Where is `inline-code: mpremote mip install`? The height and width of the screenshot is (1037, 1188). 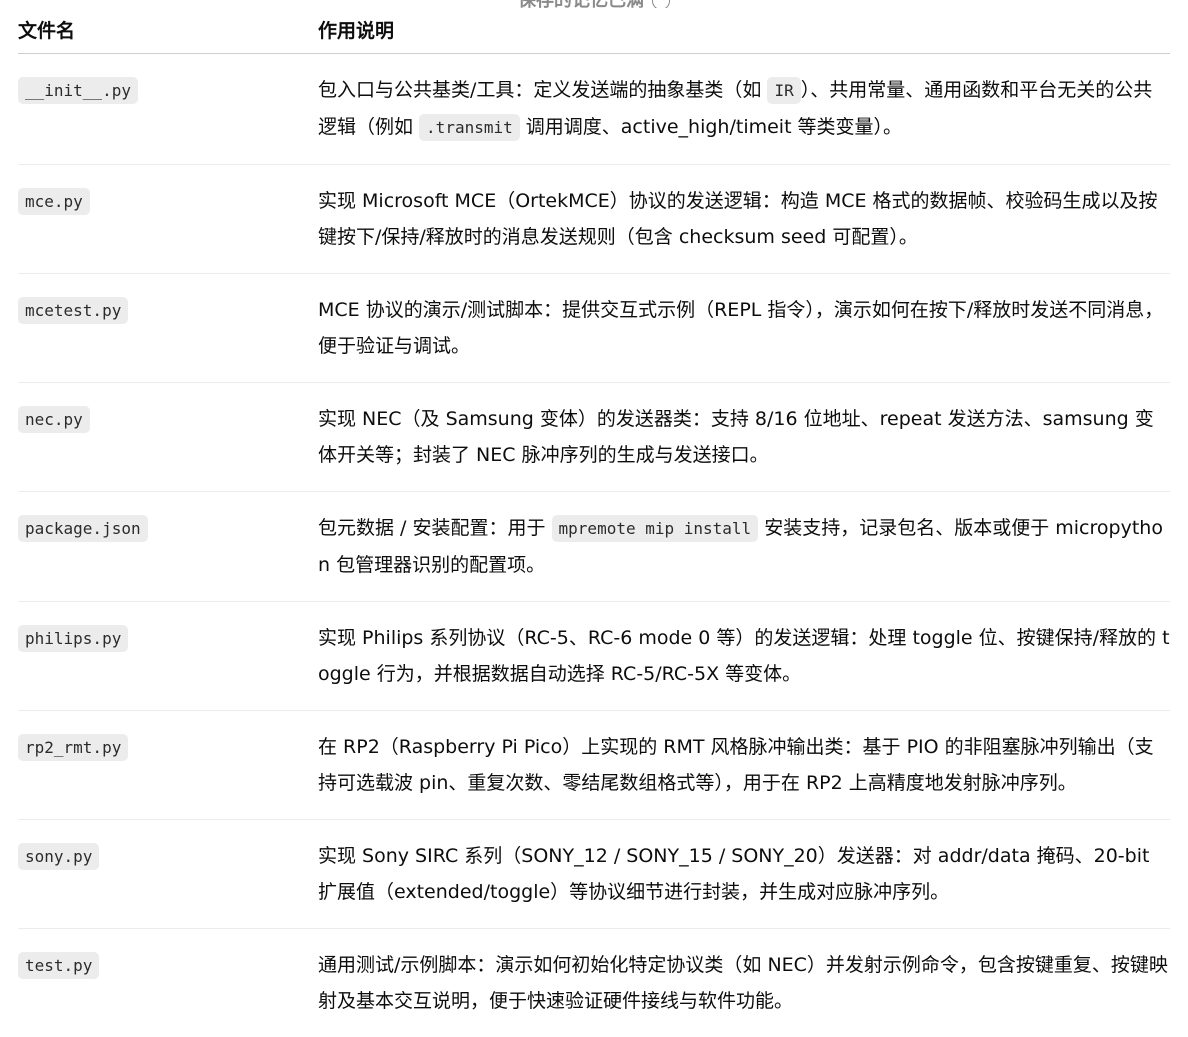
inline-code: mpremote mip install is located at coordinates (655, 528).